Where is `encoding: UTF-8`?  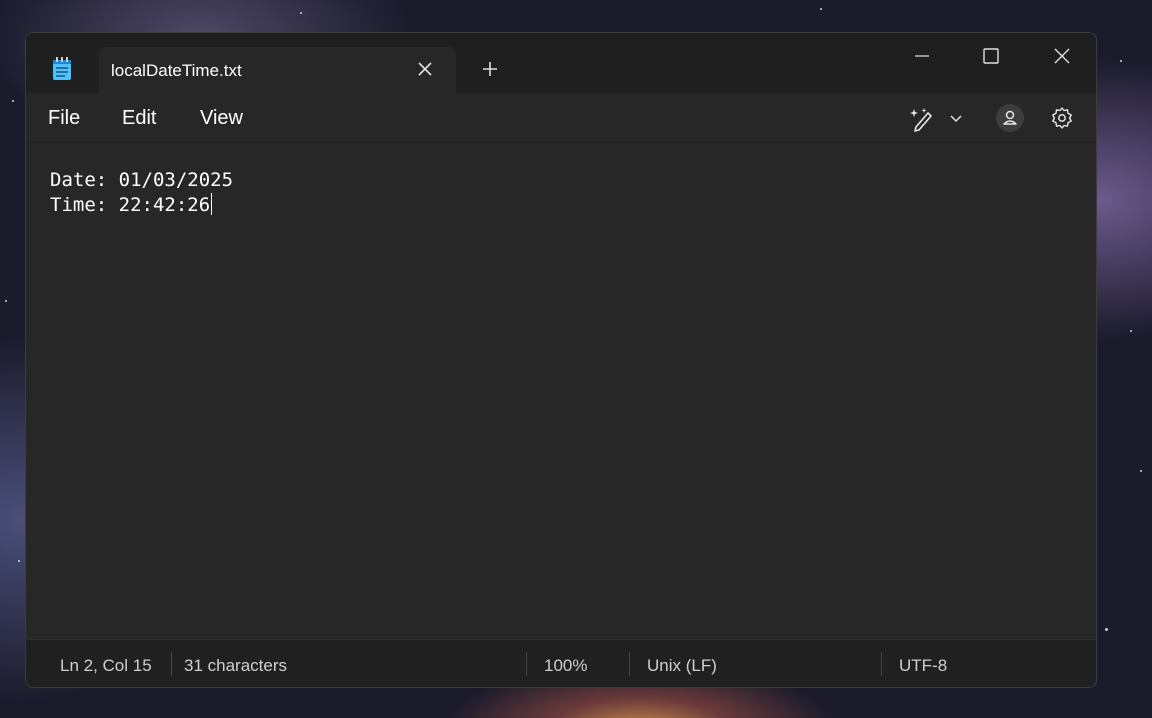
encoding: UTF-8 is located at coordinates (923, 666).